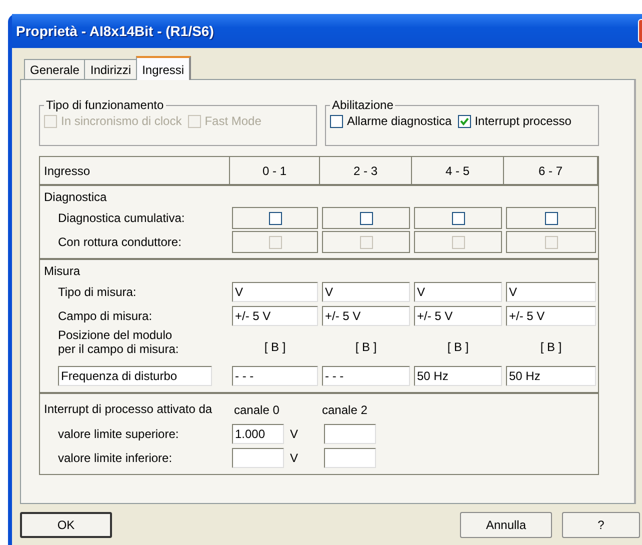 This screenshot has width=642, height=545. I want to click on channel-label: canale 2, so click(345, 410).